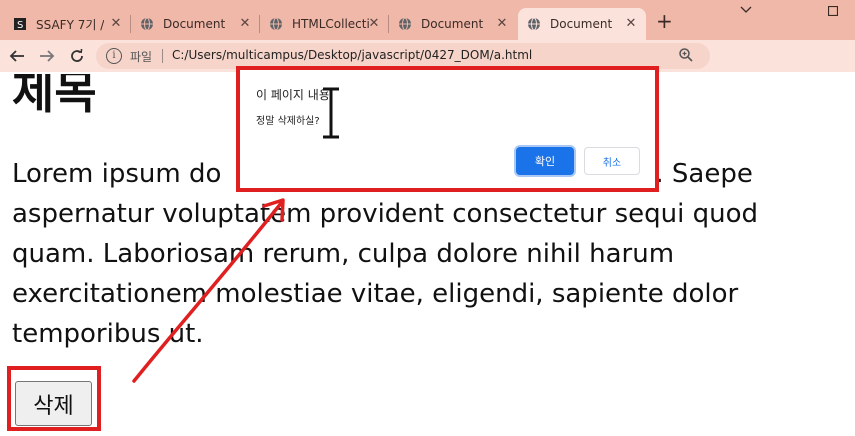 The image size is (855, 436). What do you see at coordinates (141, 57) in the screenshot?
I see `file-scheme-label: 파일` at bounding box center [141, 57].